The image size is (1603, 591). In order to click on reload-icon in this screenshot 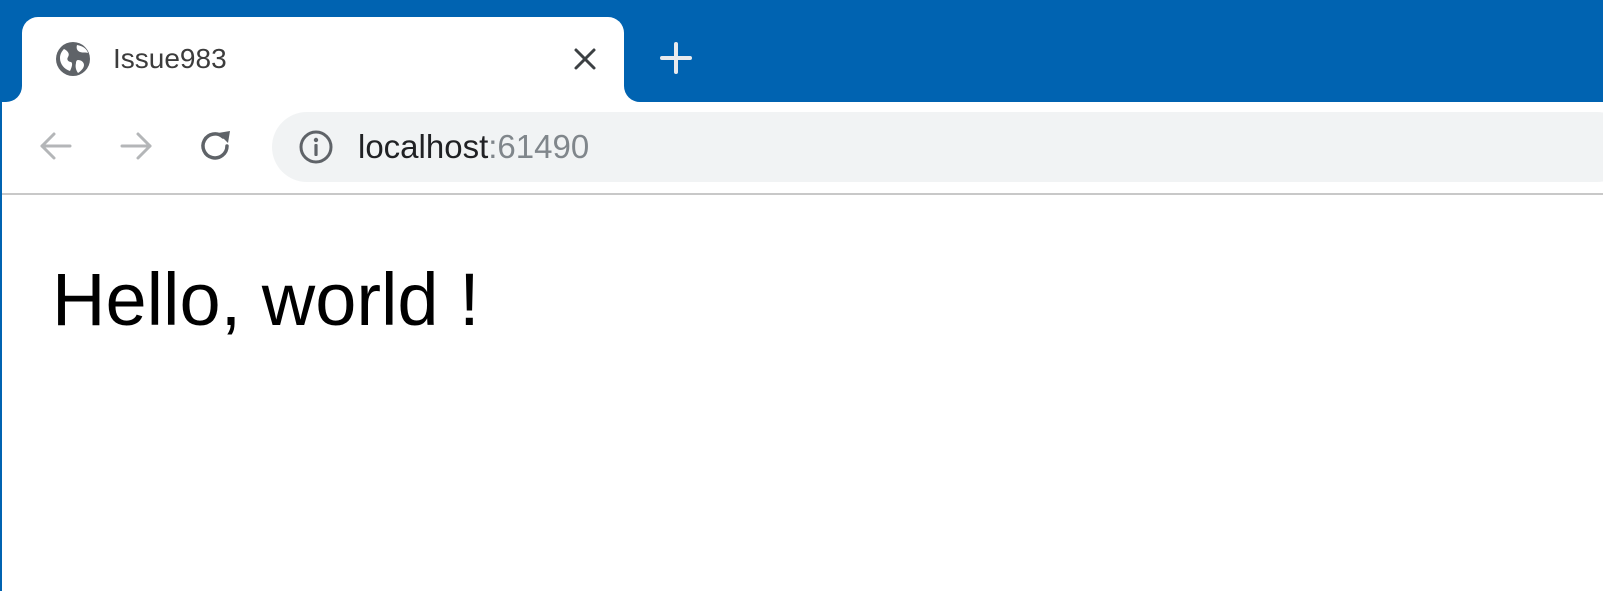, I will do `click(216, 146)`.